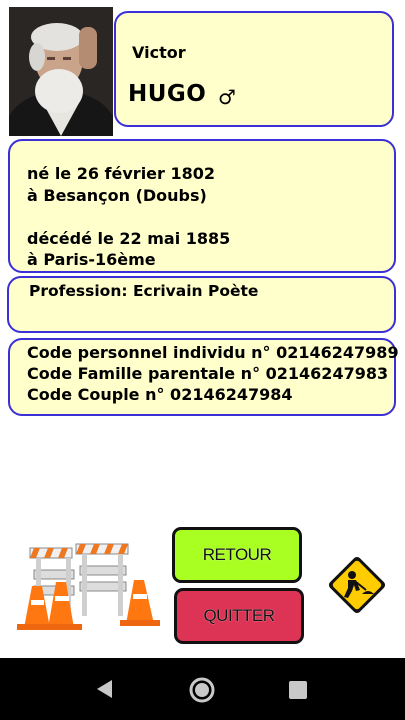 The height and width of the screenshot is (720, 405). I want to click on back-button: RETOUR, so click(237, 555).